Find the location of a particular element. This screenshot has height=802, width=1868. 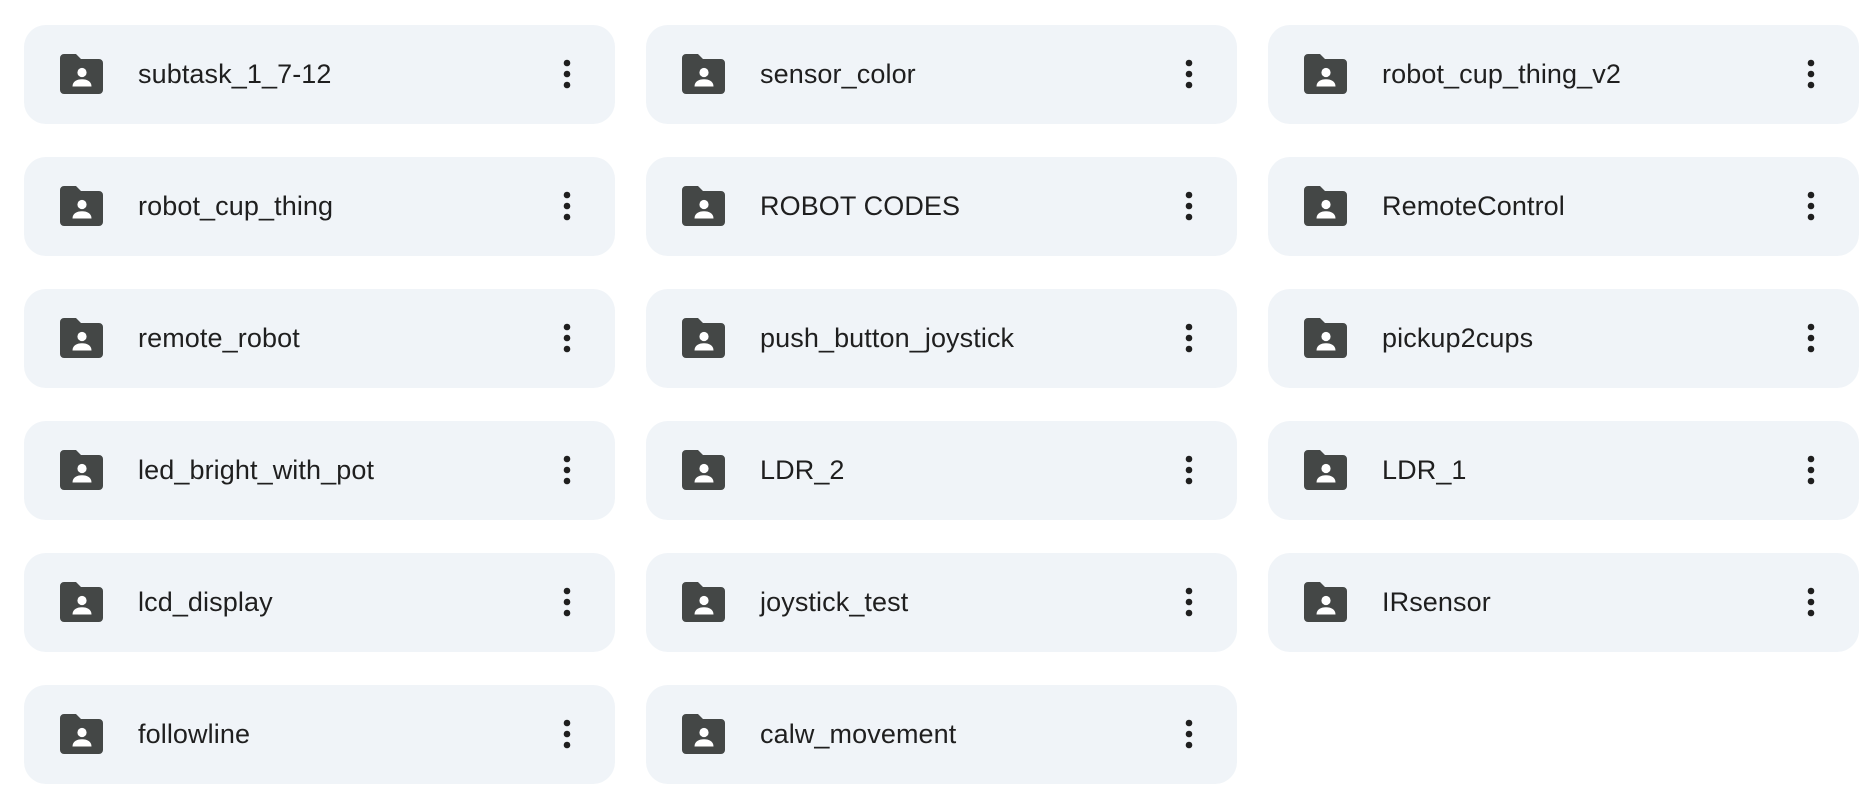

folder-card: subtask_1_7-12 is located at coordinates (319, 74).